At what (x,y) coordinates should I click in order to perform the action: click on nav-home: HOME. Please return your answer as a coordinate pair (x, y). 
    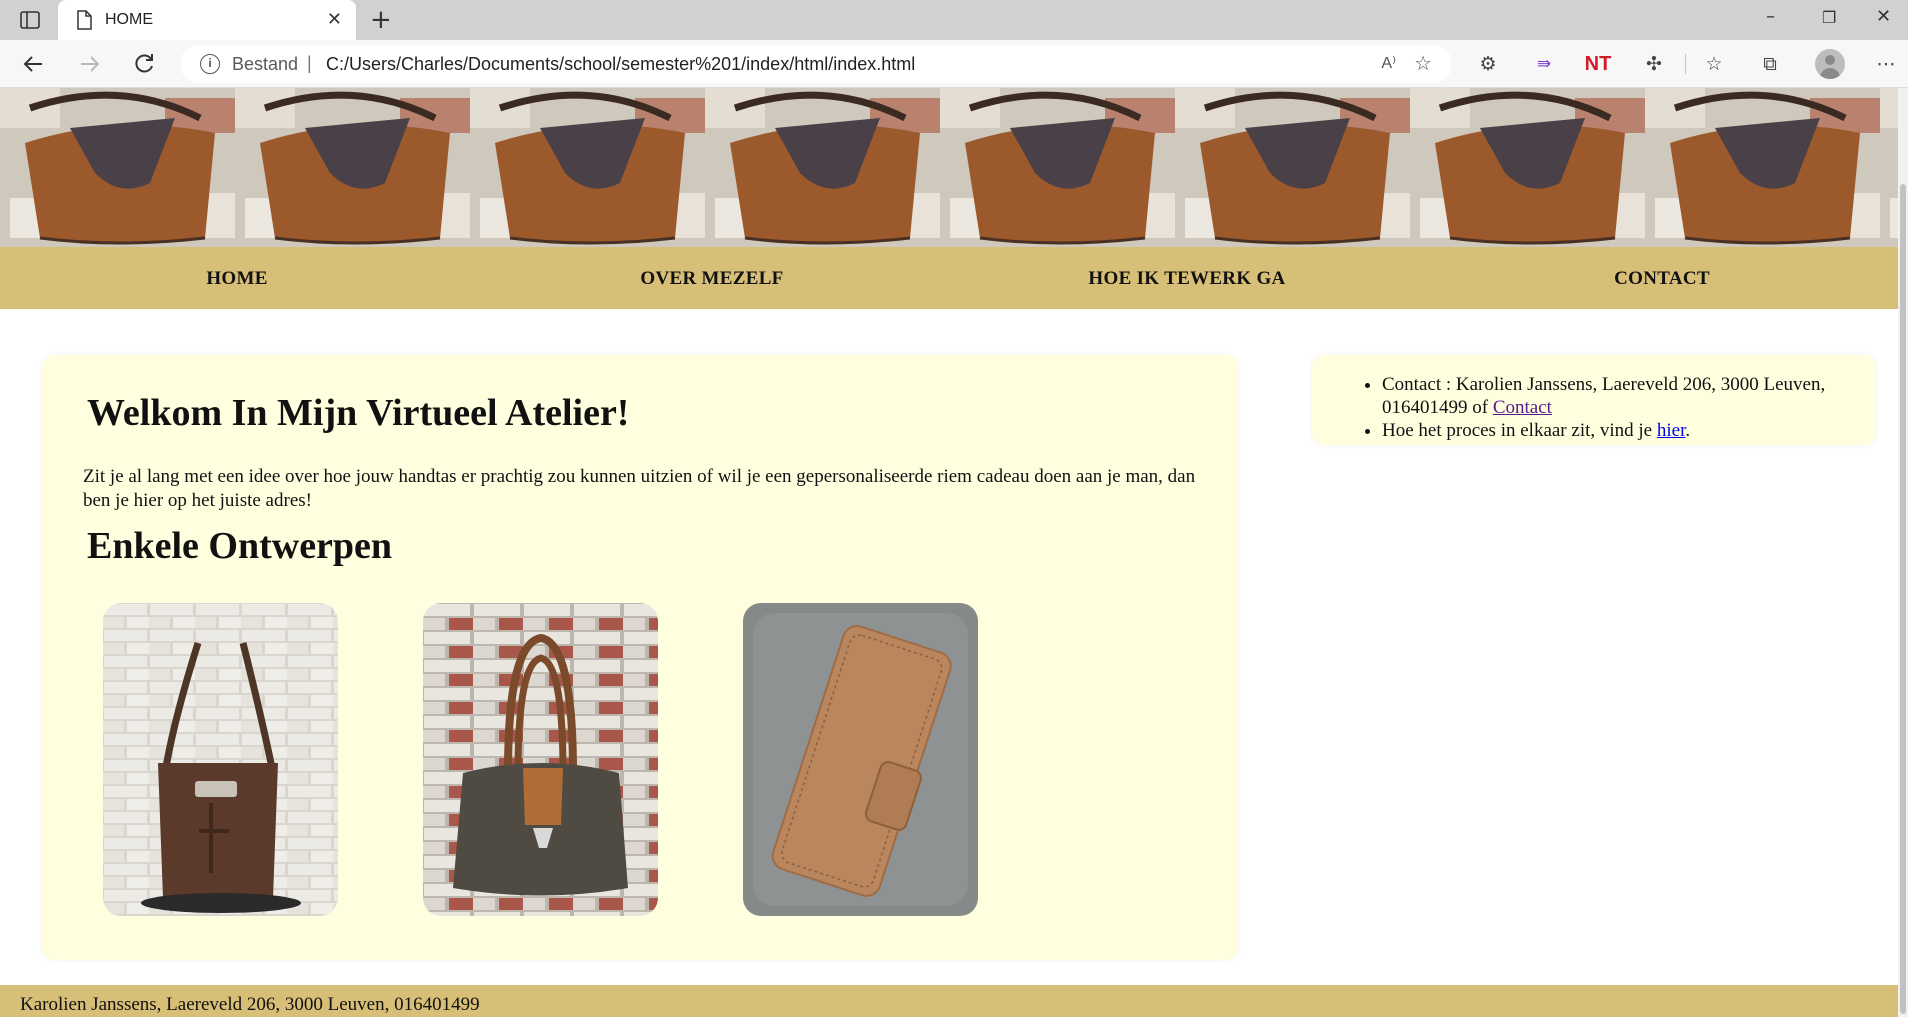
    Looking at the image, I should click on (236, 279).